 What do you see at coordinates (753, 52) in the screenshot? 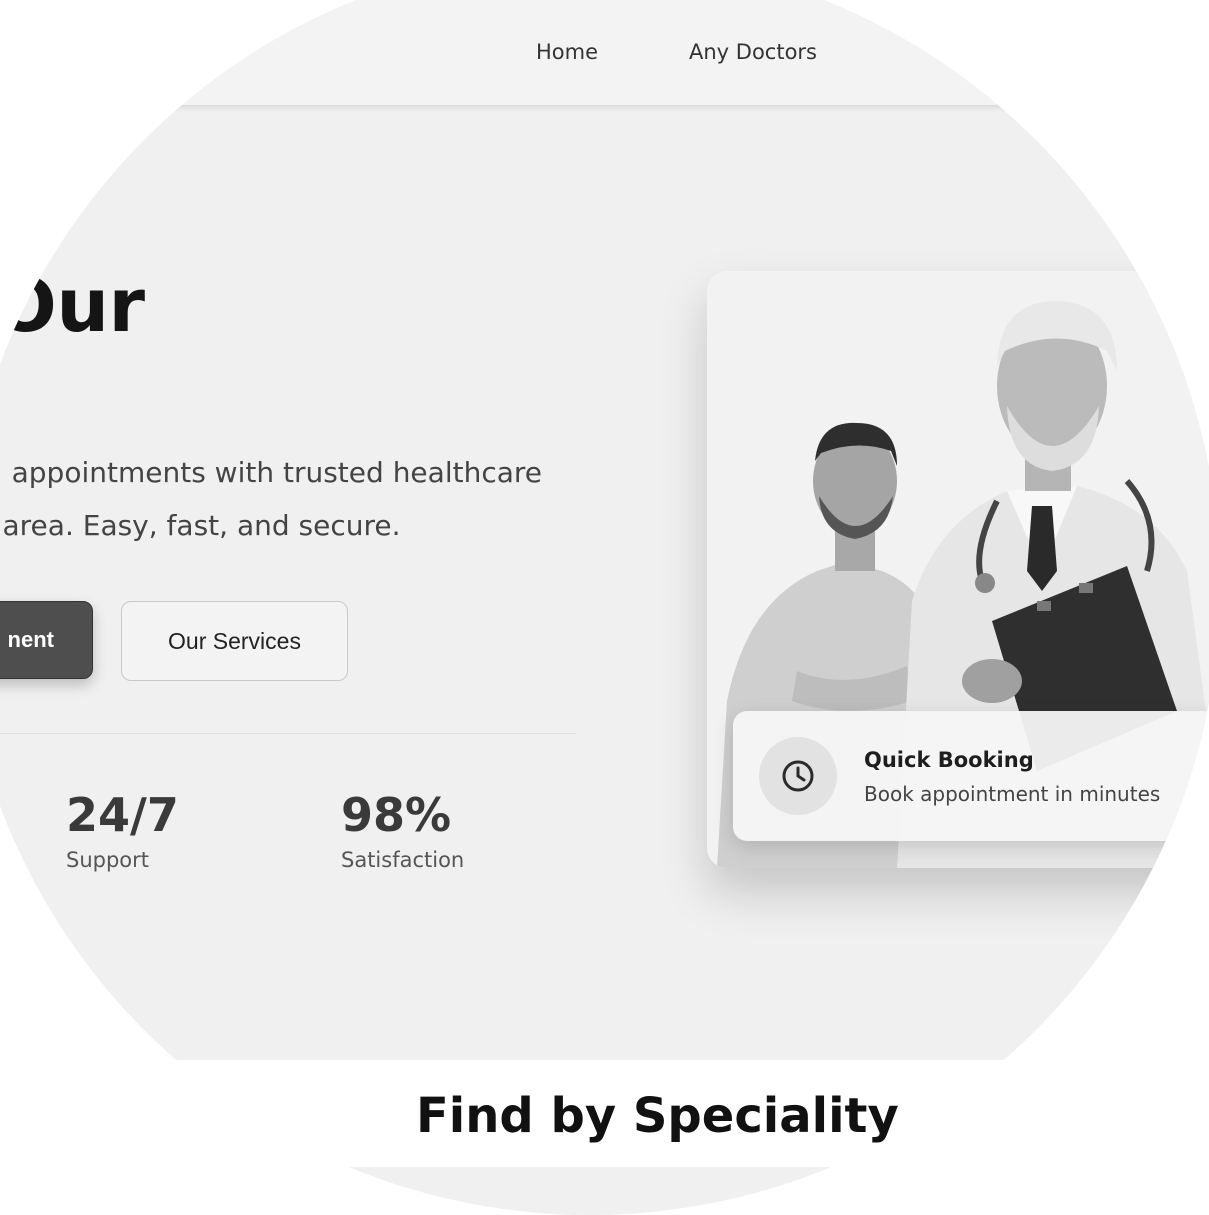
I see `nav-link-doctors: Any Doctors` at bounding box center [753, 52].